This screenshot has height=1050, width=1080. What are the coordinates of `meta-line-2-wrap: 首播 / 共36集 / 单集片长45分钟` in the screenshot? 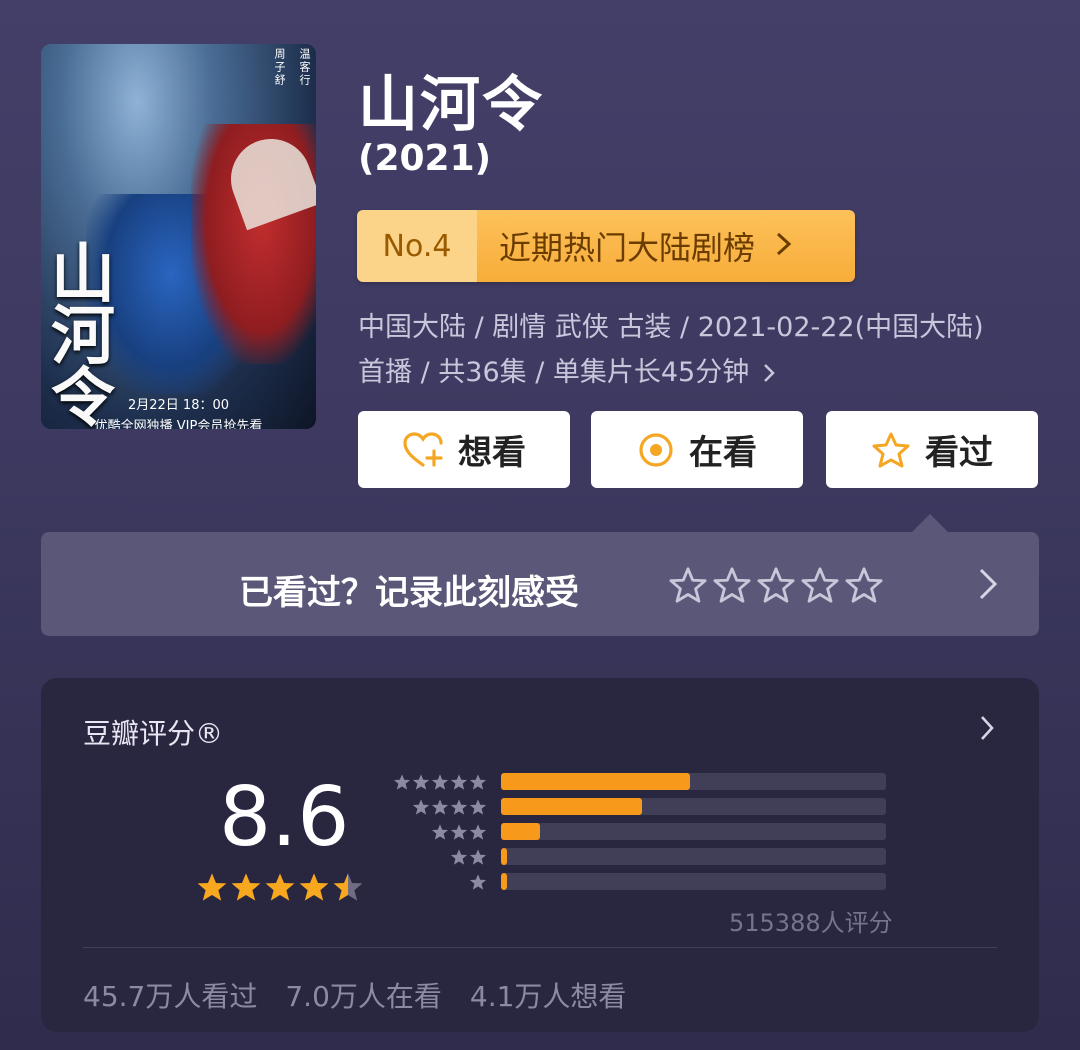 It's located at (698, 372).